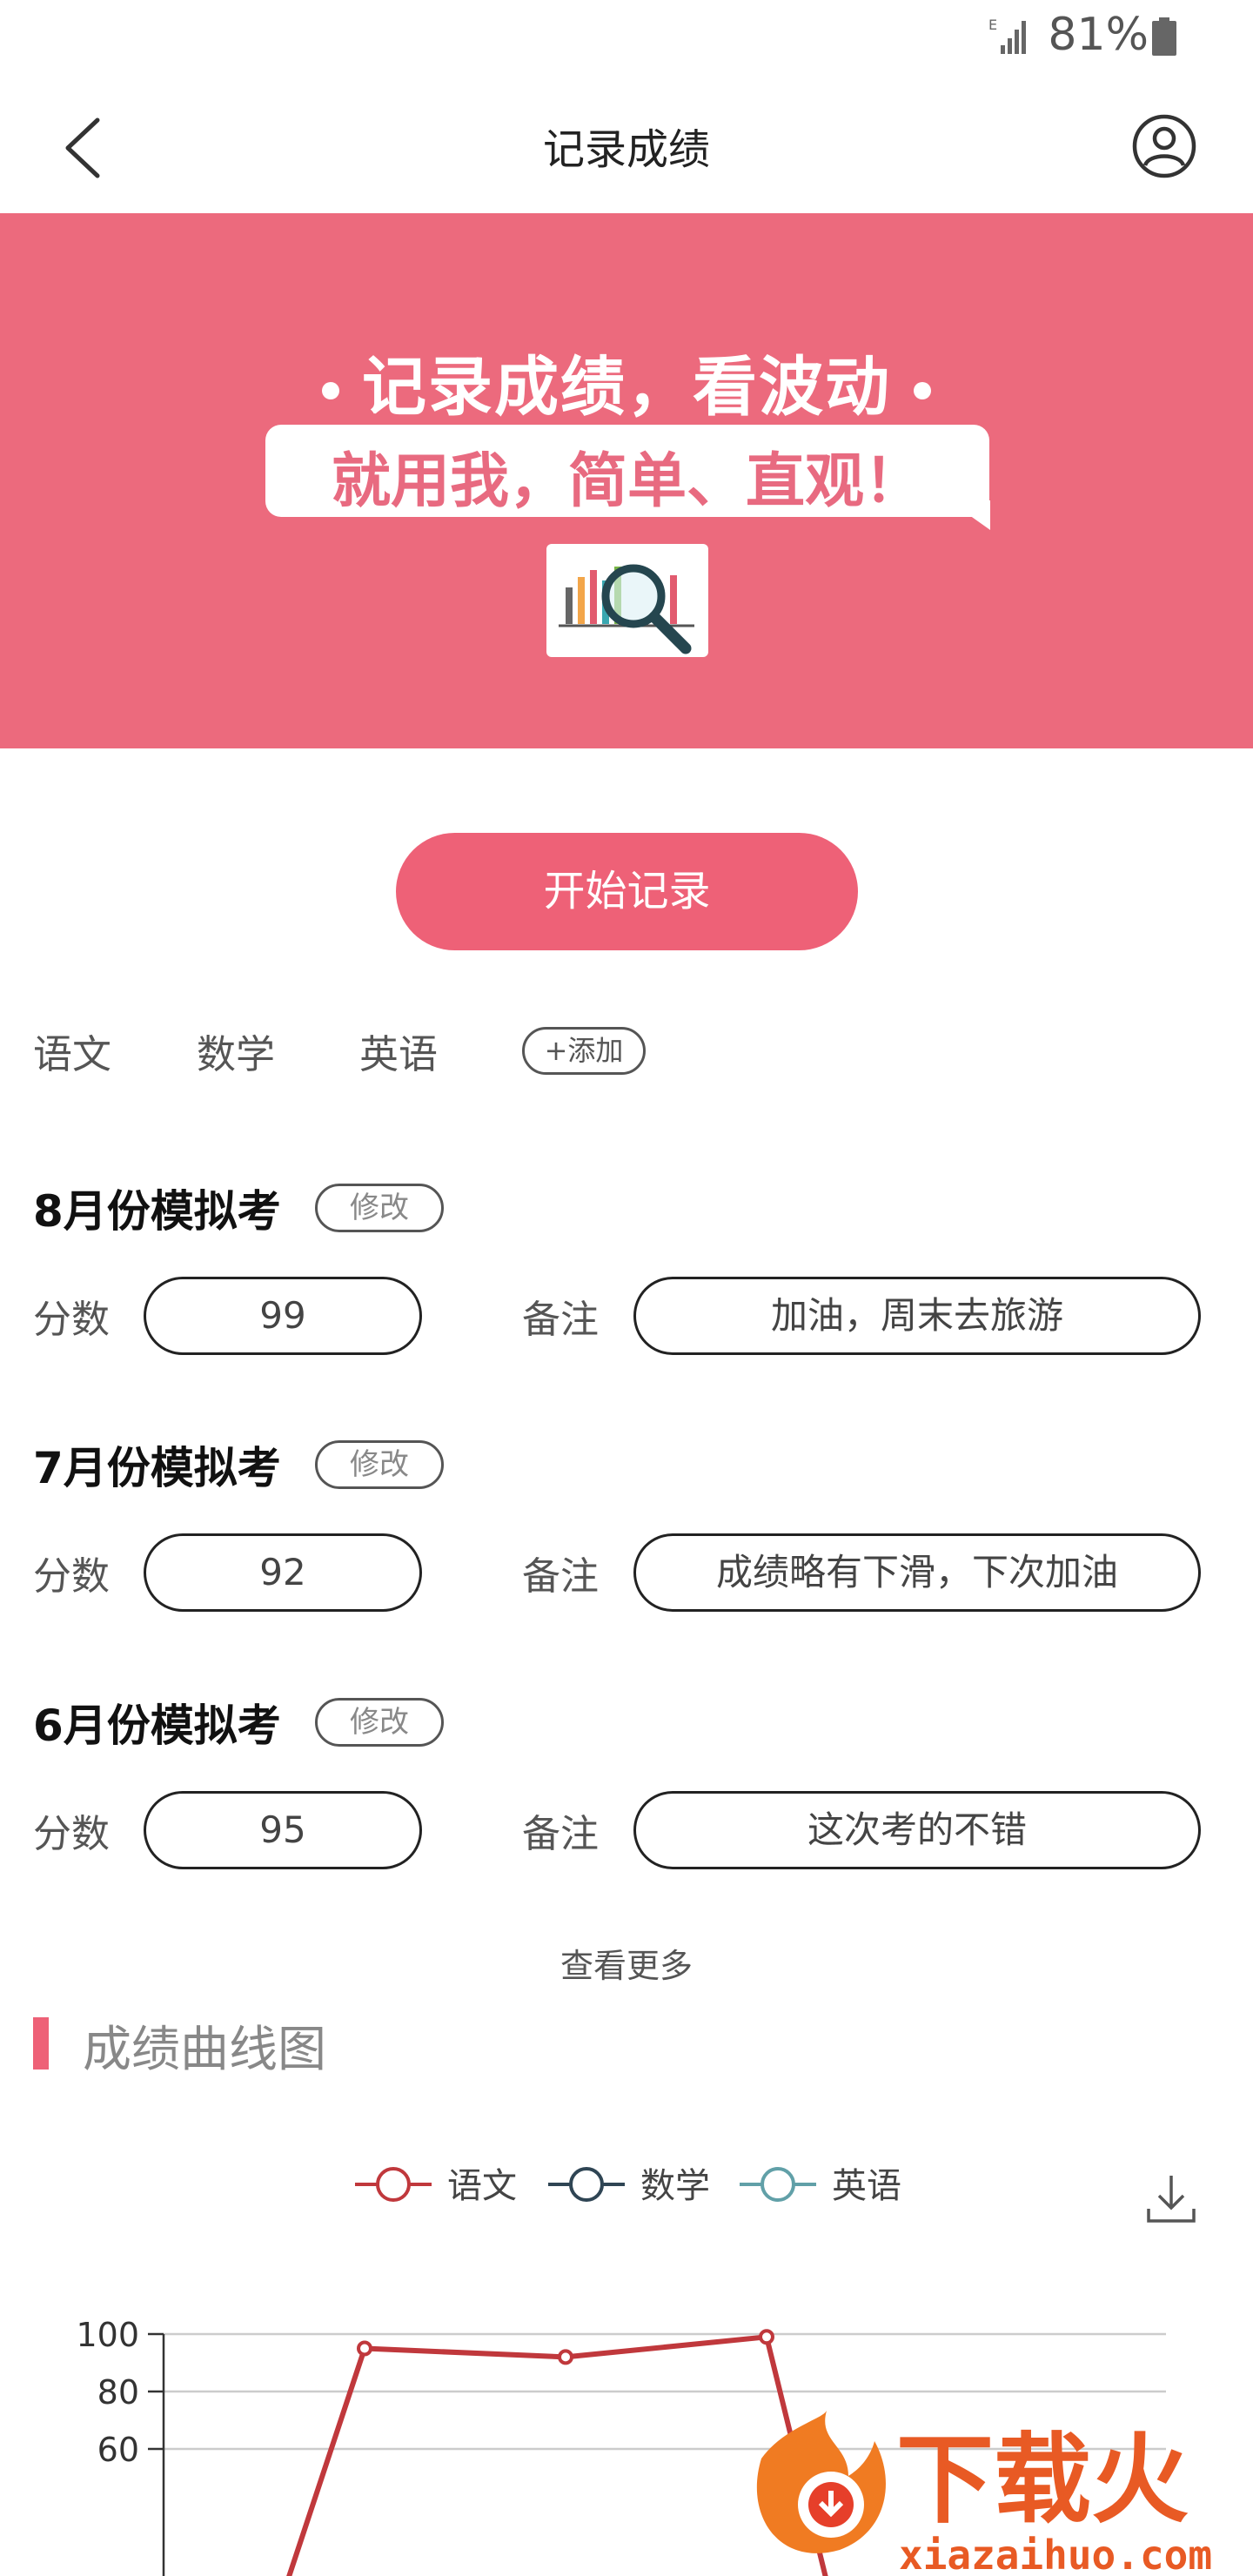  I want to click on banner-headline: 记录成绩，看波动, so click(626, 381).